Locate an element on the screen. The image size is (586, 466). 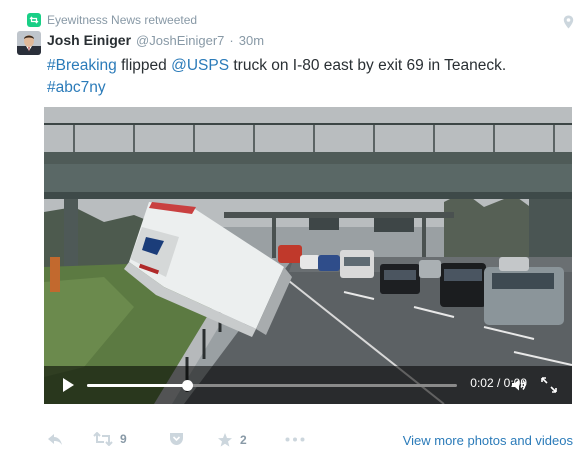
more-icon is located at coordinates (295, 439).